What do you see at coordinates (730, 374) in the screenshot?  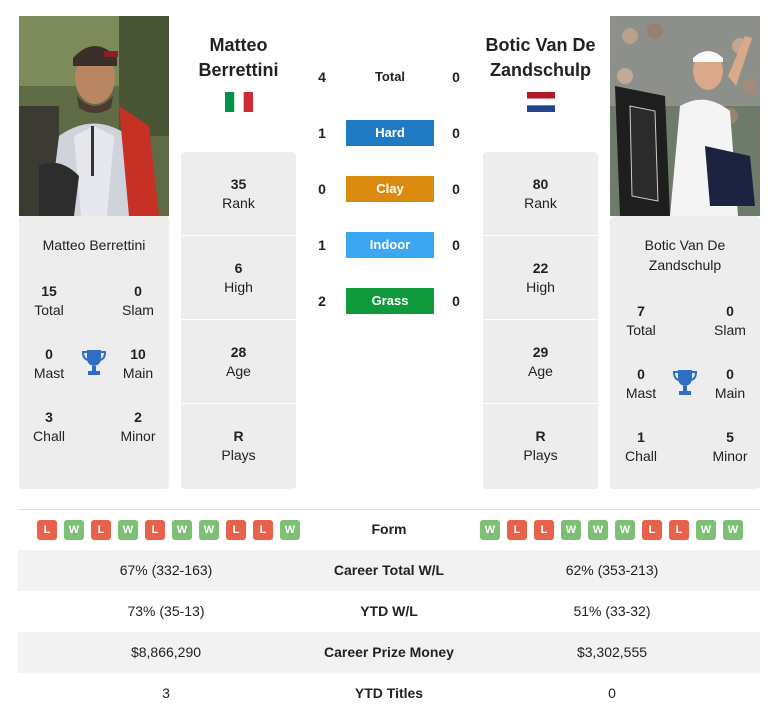 I see `player2-main-value: 0` at bounding box center [730, 374].